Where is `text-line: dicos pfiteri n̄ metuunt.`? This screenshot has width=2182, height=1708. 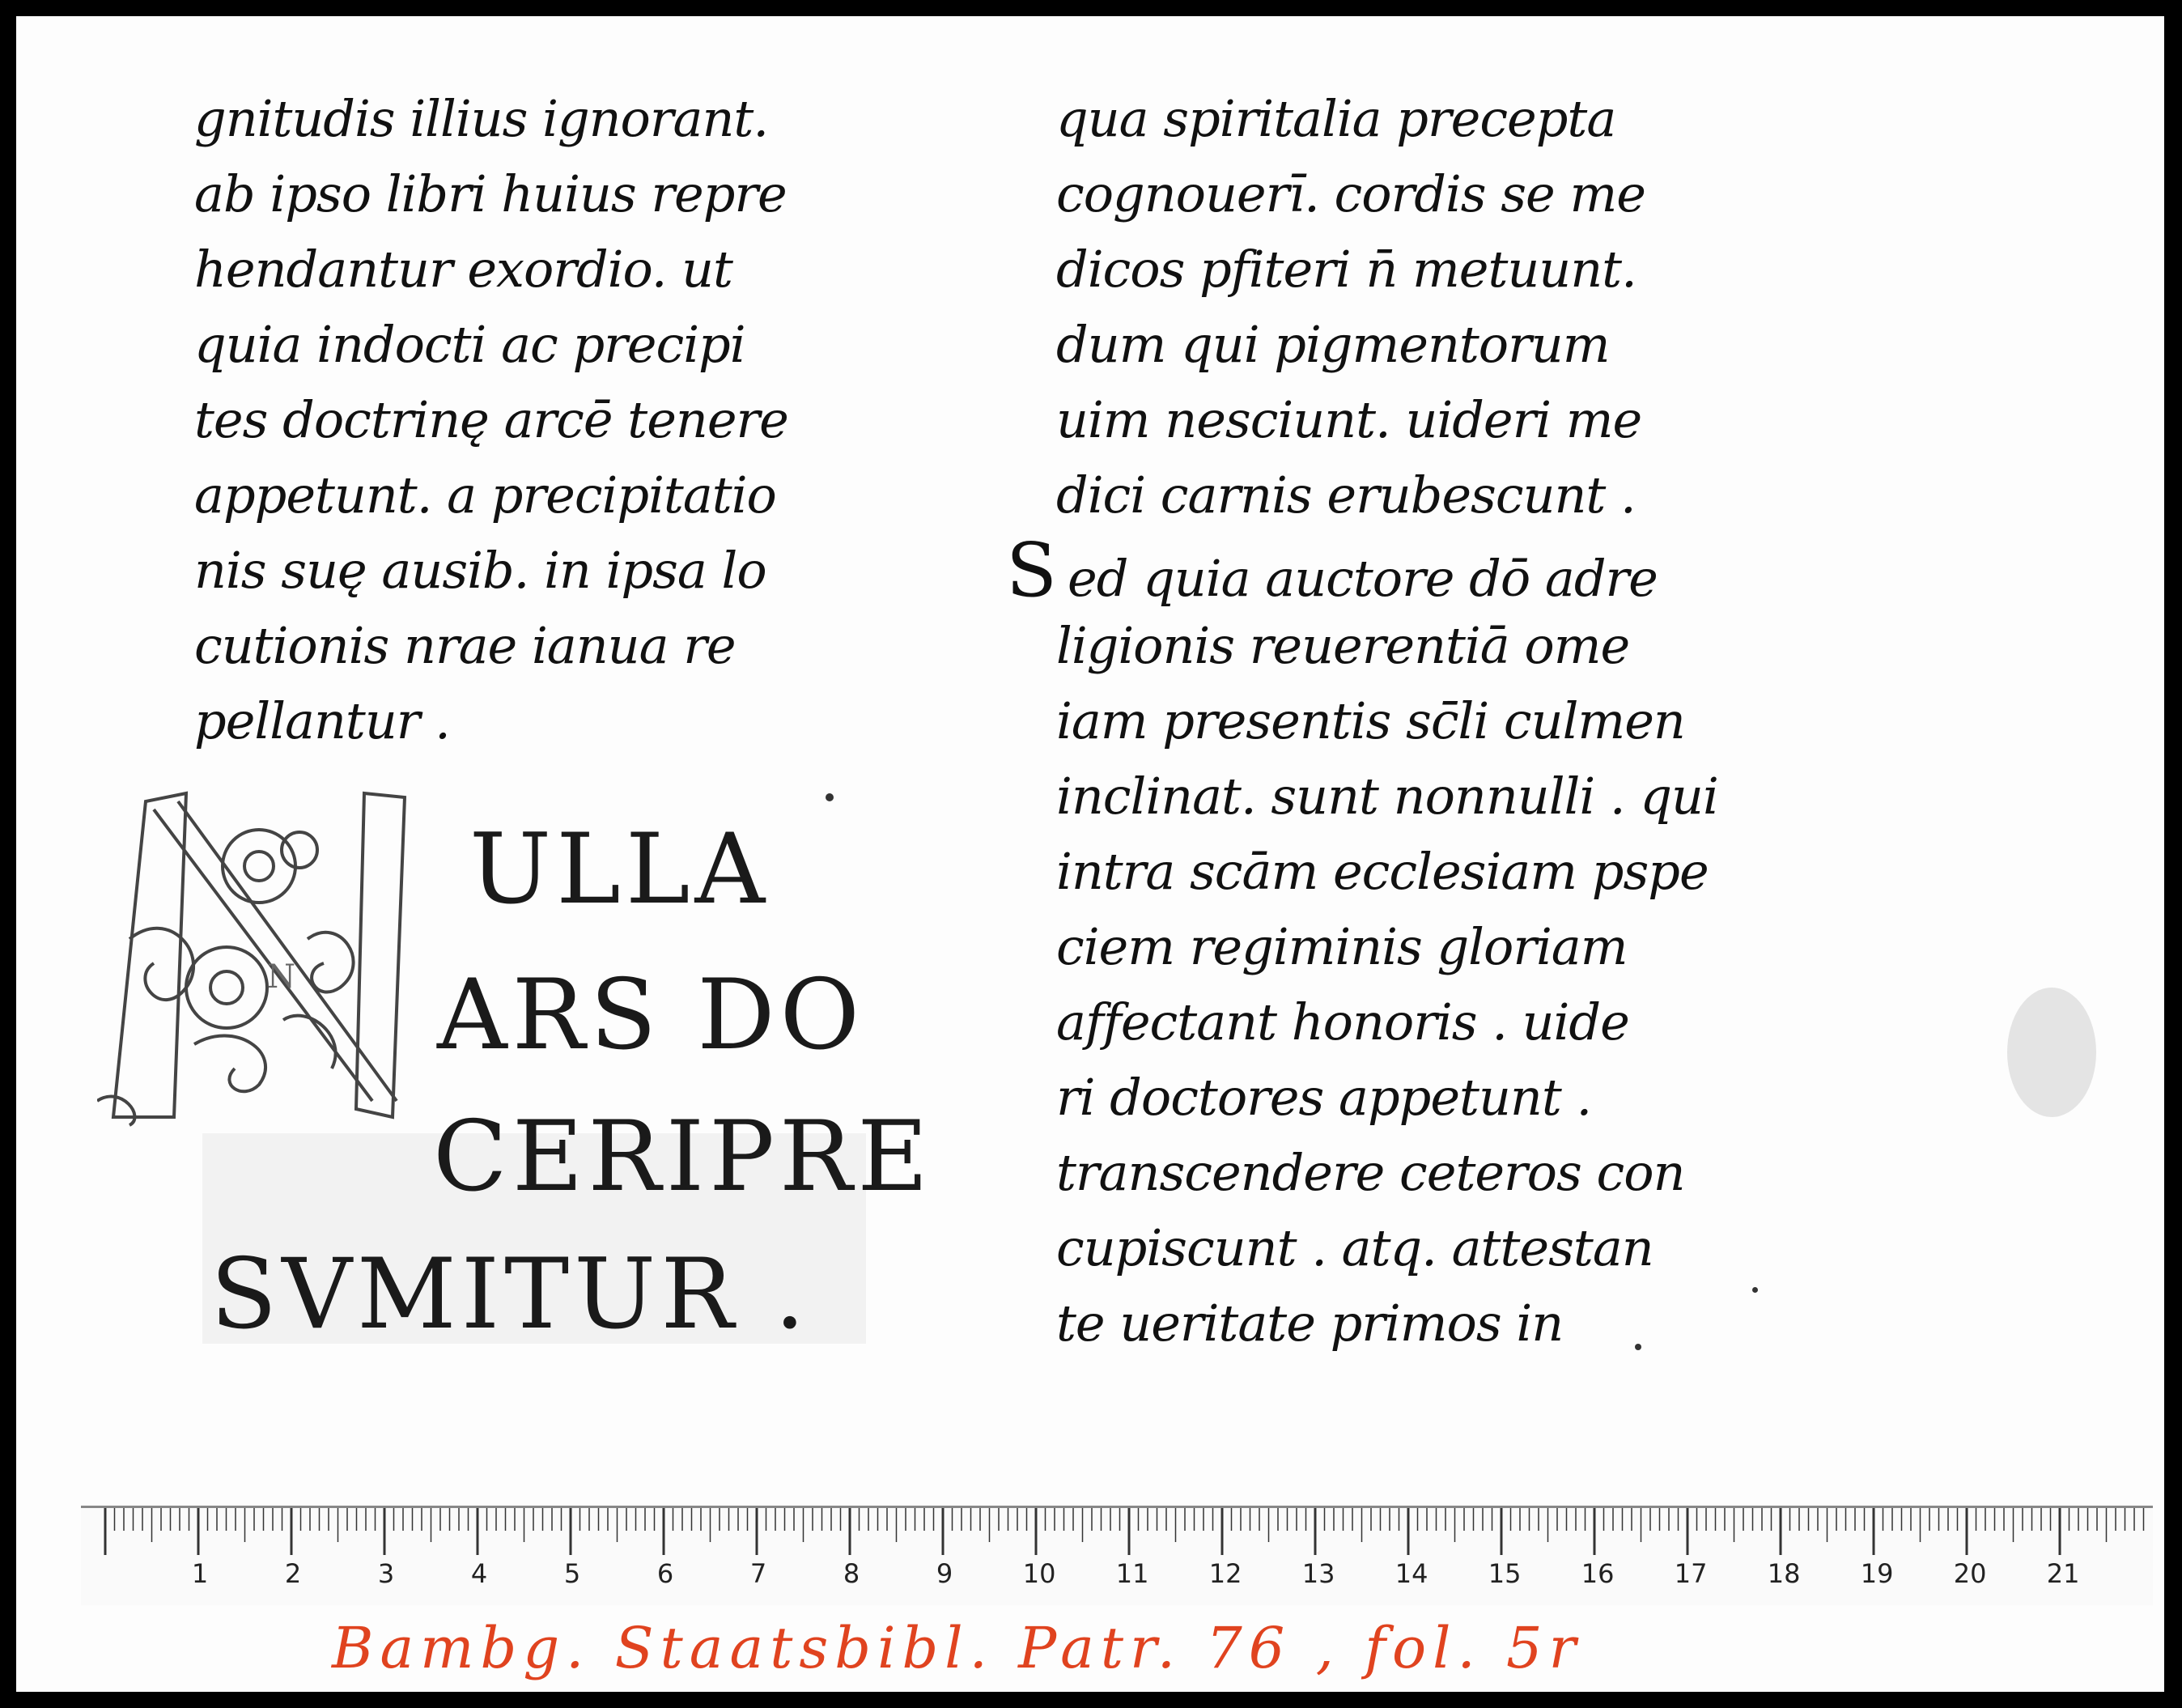
text-line: dicos pfiteri n̄ metuunt. is located at coordinates (1346, 269).